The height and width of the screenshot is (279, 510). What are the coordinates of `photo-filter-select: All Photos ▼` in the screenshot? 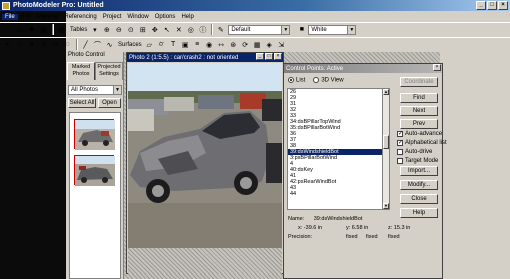 It's located at (95, 90).